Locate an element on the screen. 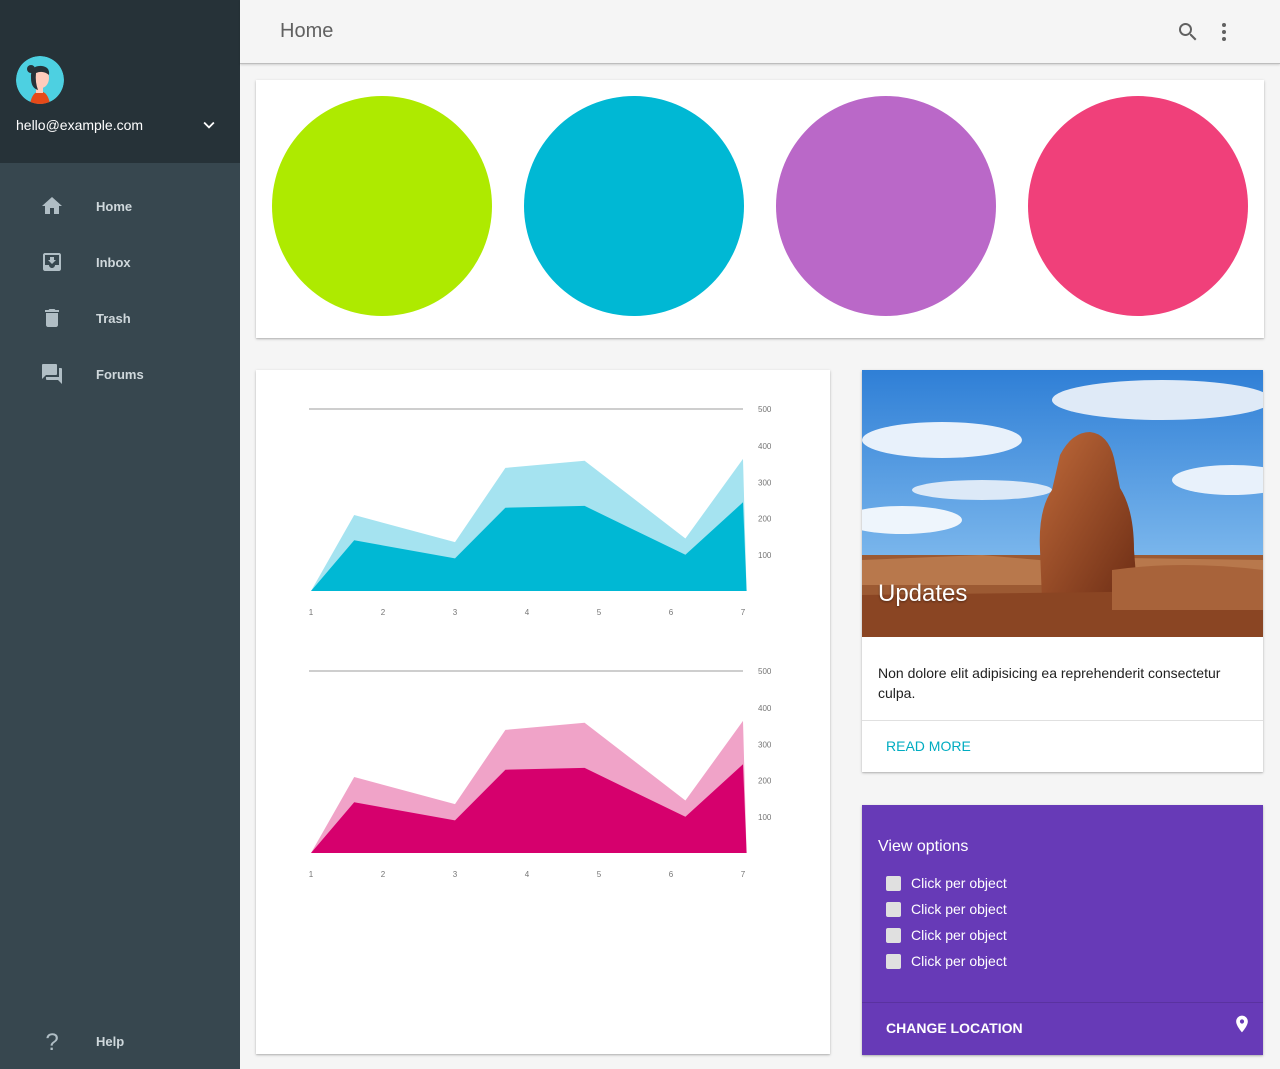  options-title: View options is located at coordinates (923, 846).